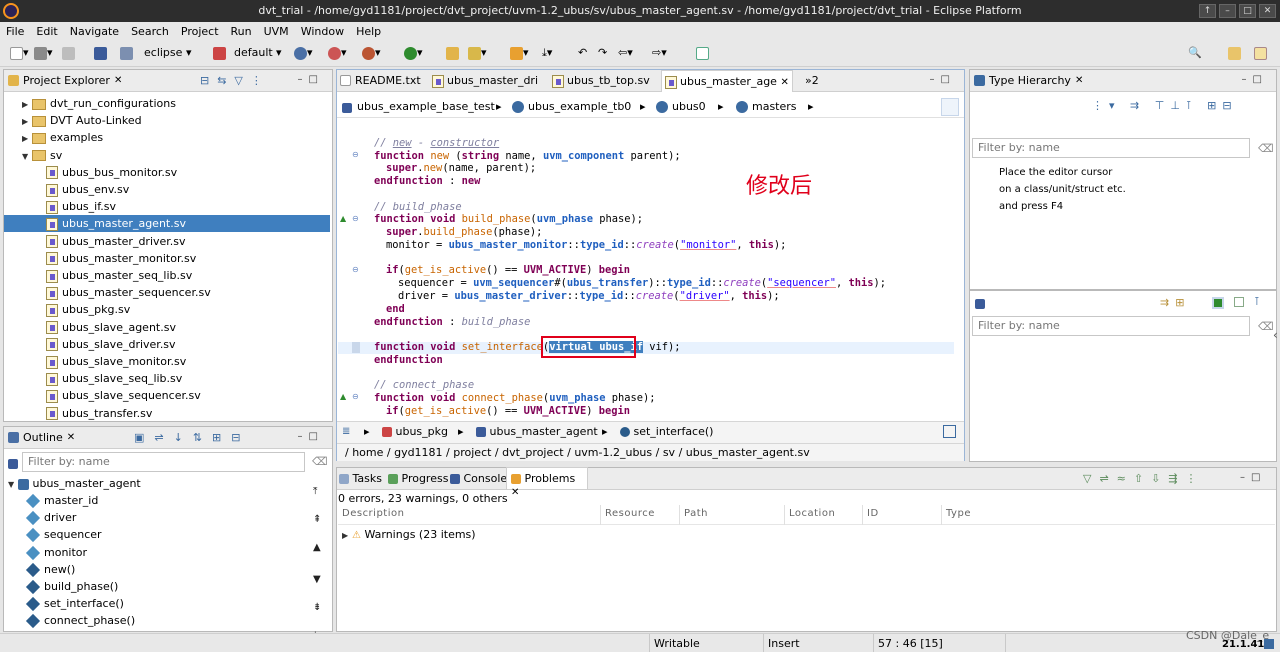 The image size is (1280, 652). What do you see at coordinates (1175, 302) in the screenshot?
I see `members-toolbar-icons: ⇉⊞` at bounding box center [1175, 302].